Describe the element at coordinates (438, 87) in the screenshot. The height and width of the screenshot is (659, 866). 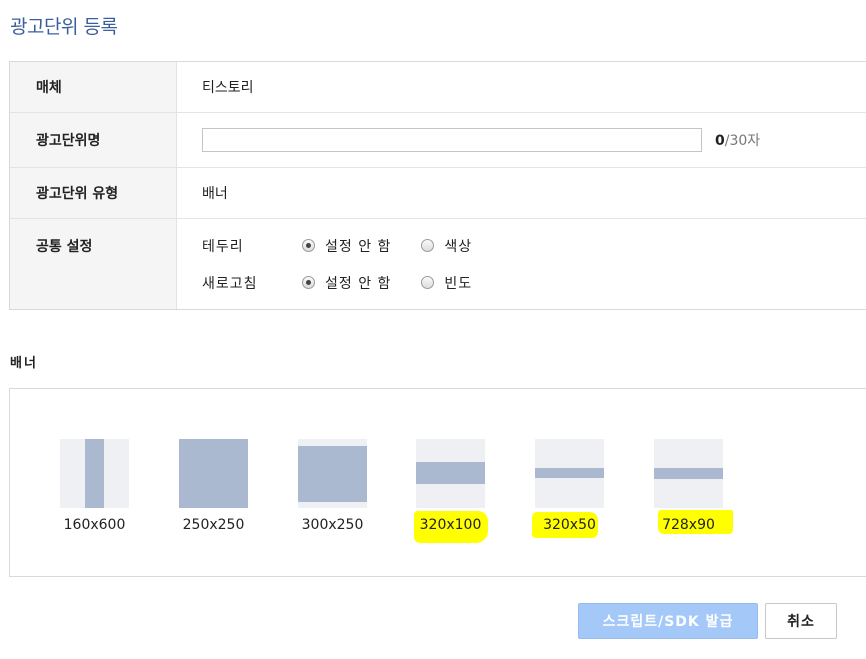
I see `media-row: 매체 티스토리` at that location.